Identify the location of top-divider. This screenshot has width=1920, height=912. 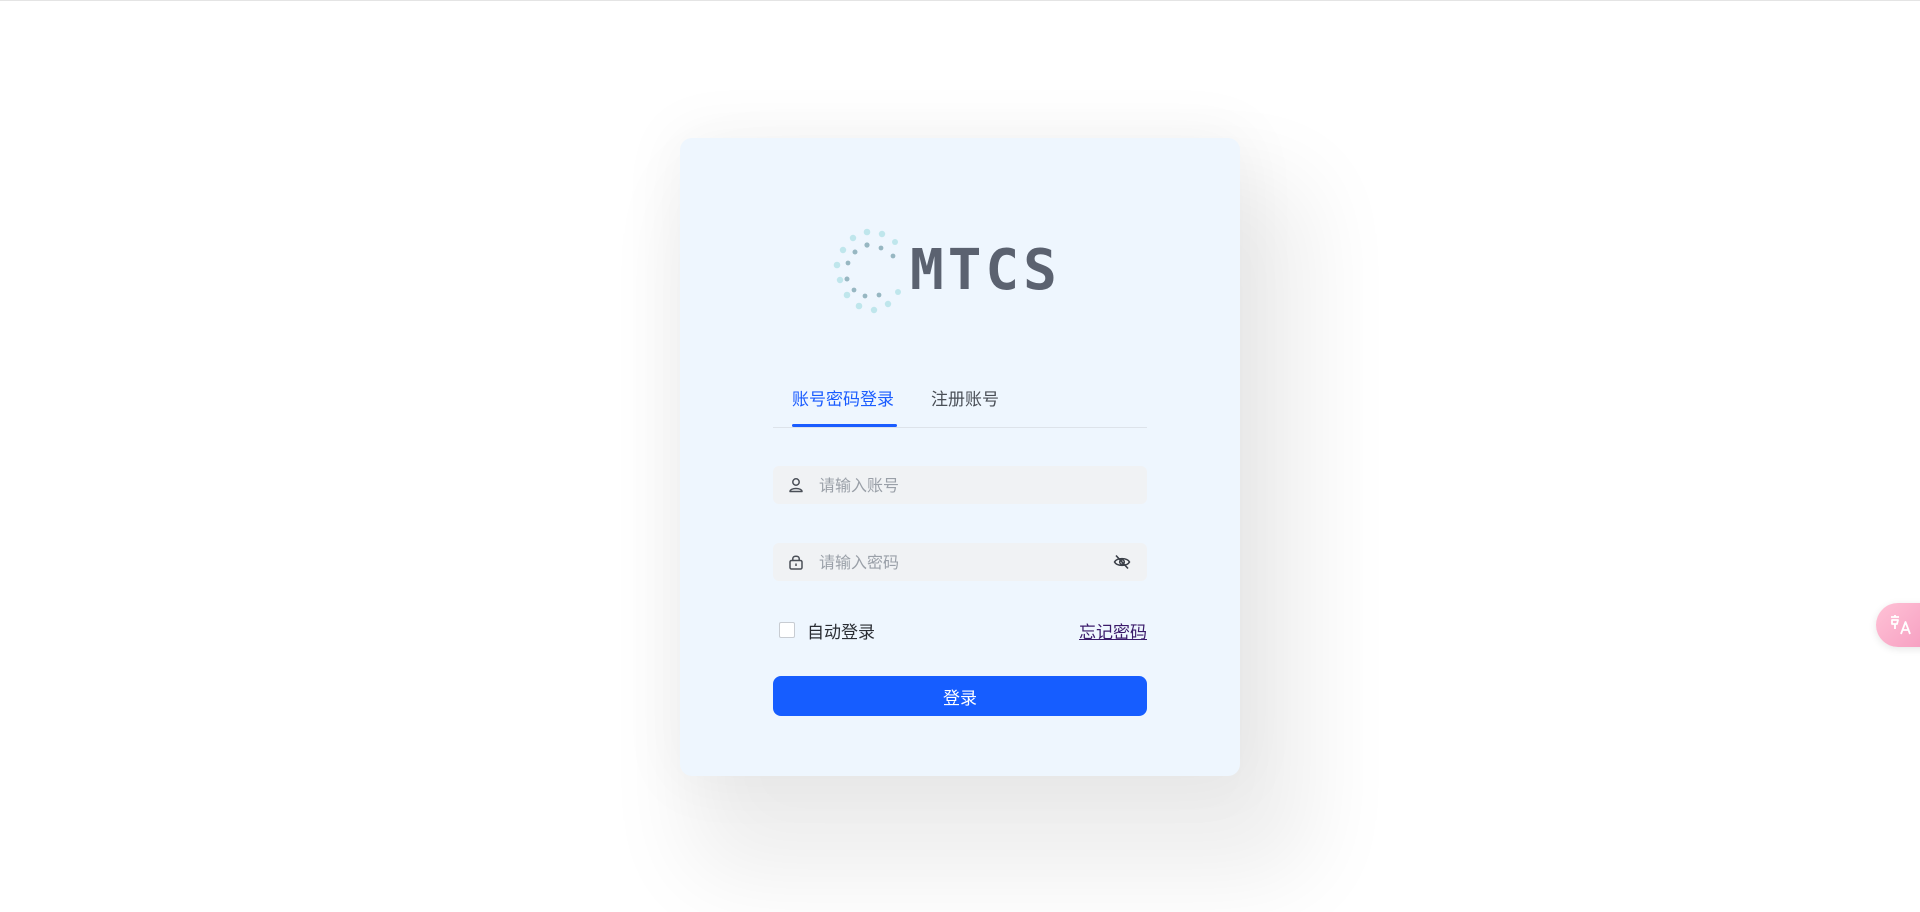
(960, 0).